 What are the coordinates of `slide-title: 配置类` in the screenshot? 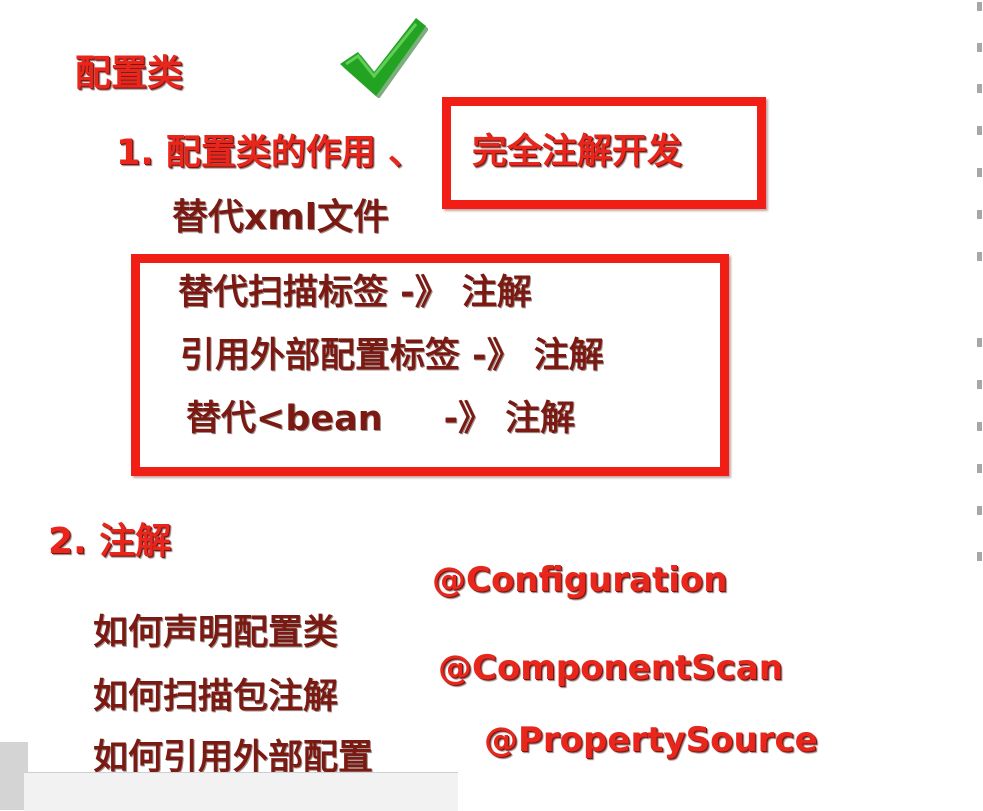 It's located at (129, 73).